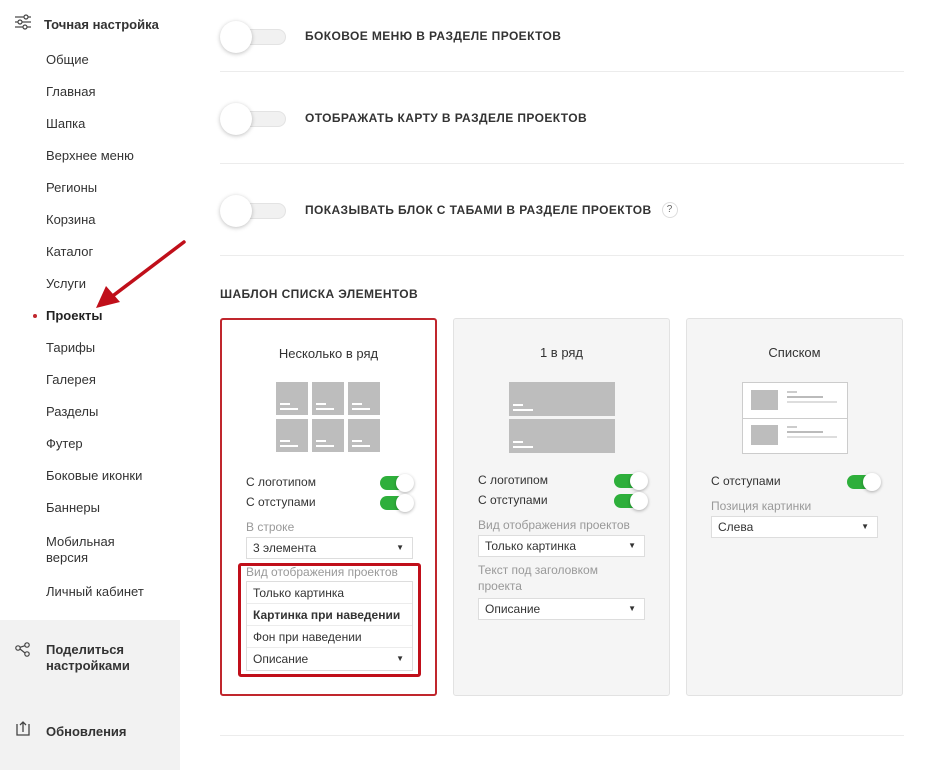 This screenshot has height=770, width=934. I want to click on grid-preview-icon, so click(329, 418).